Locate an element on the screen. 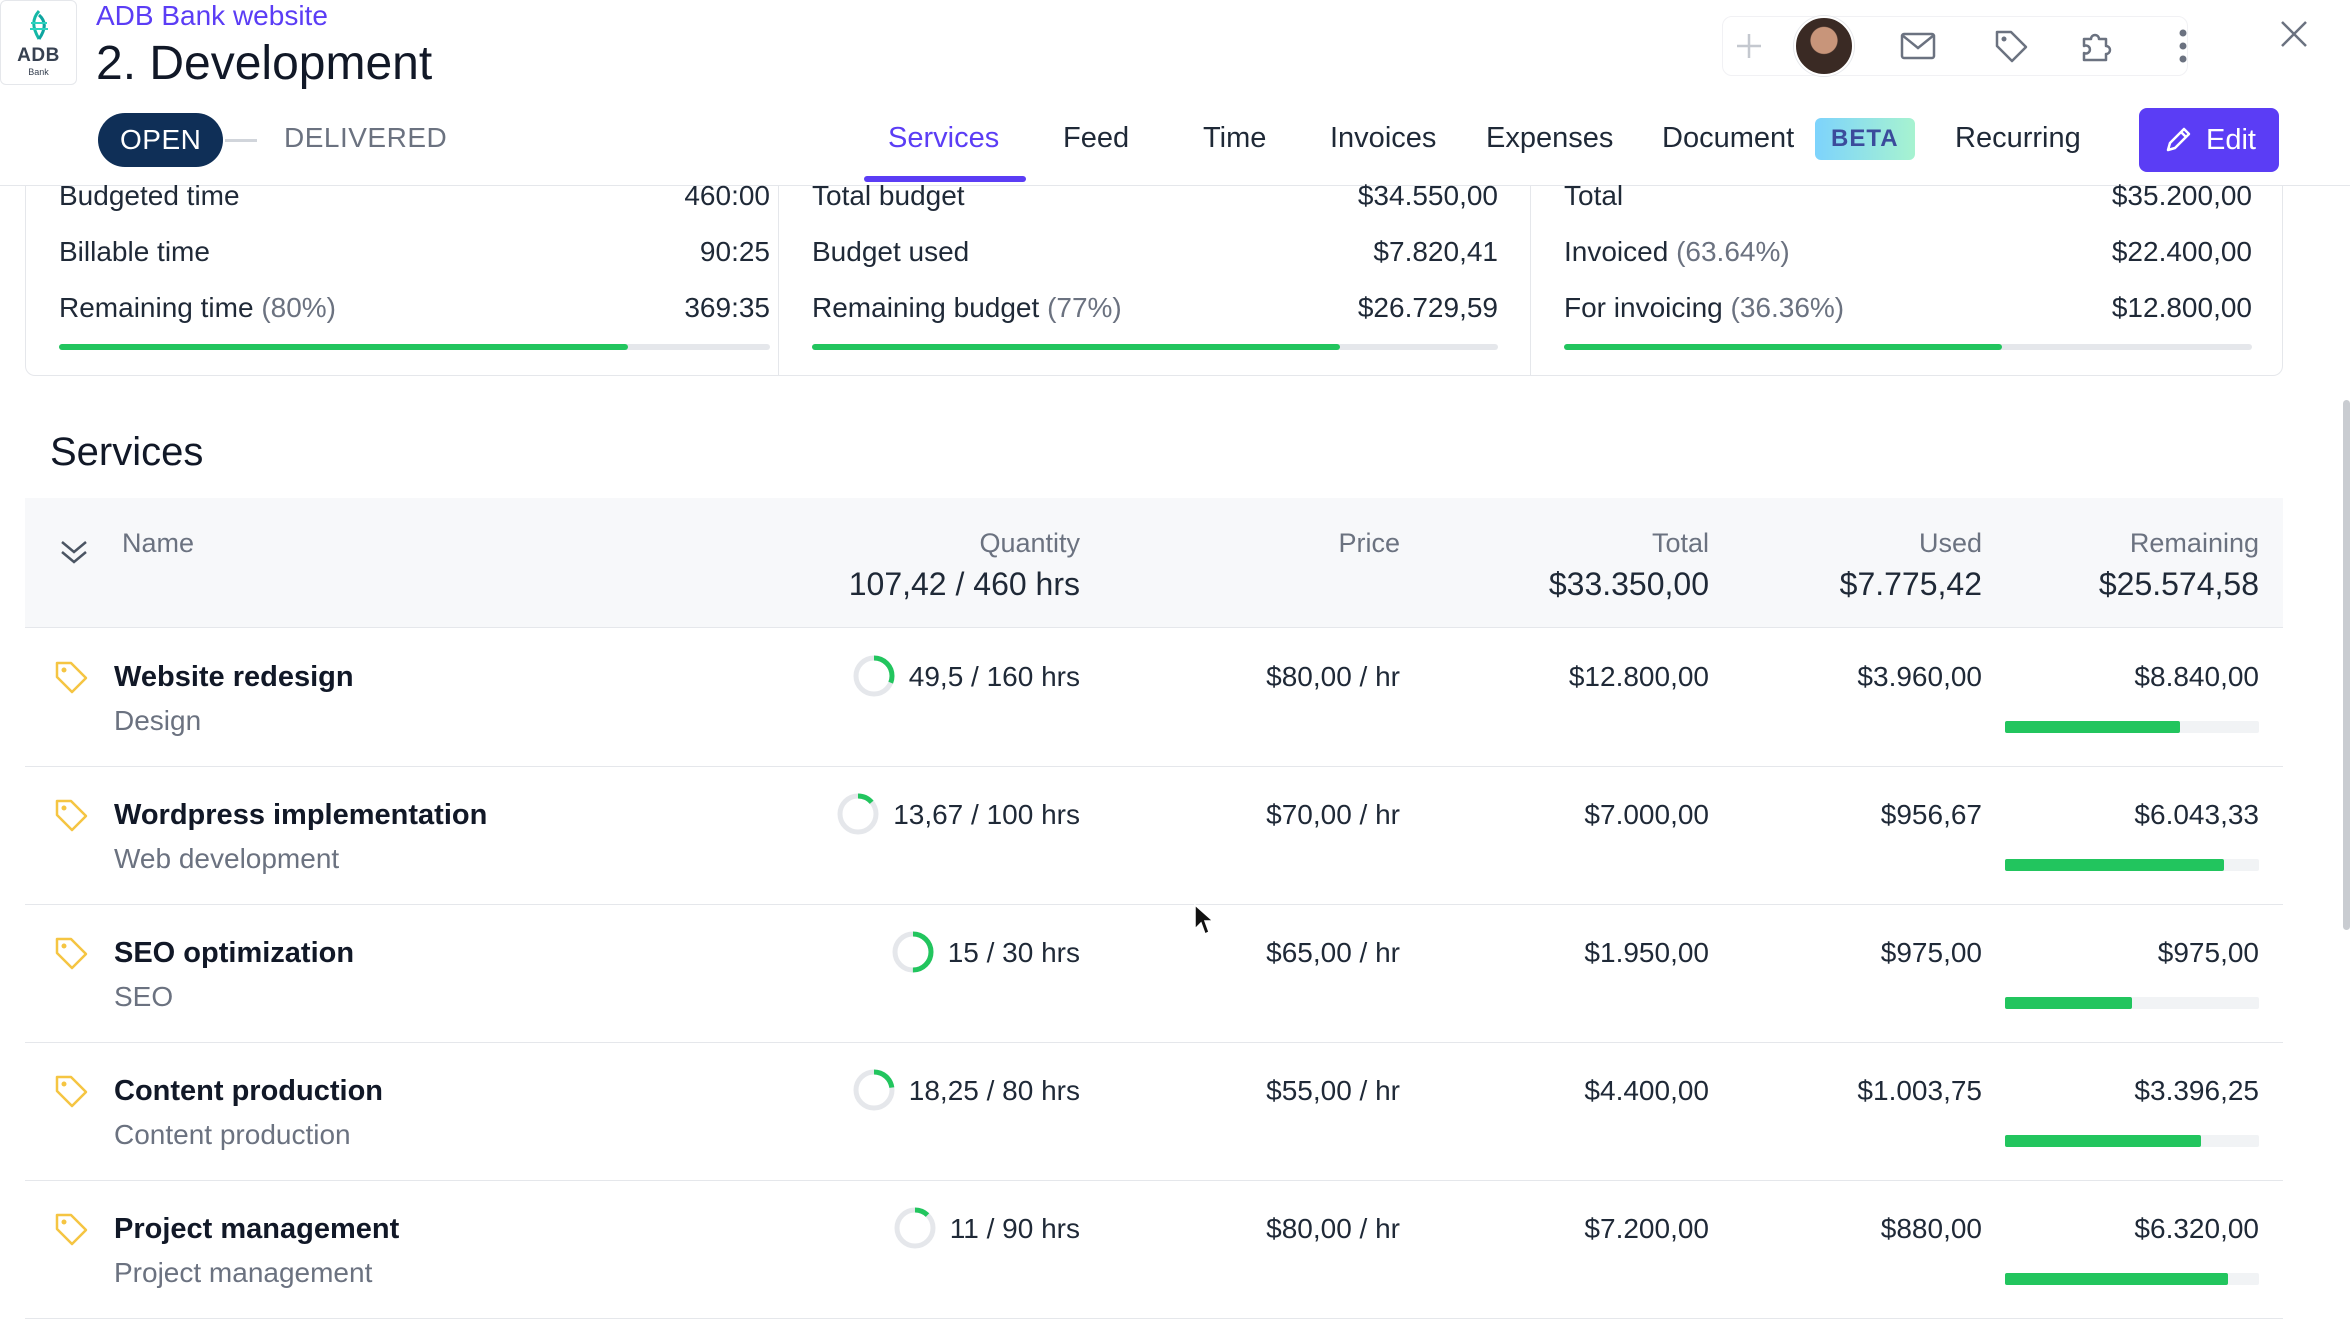  summary-label: Remaining budget is located at coordinates (926, 307).